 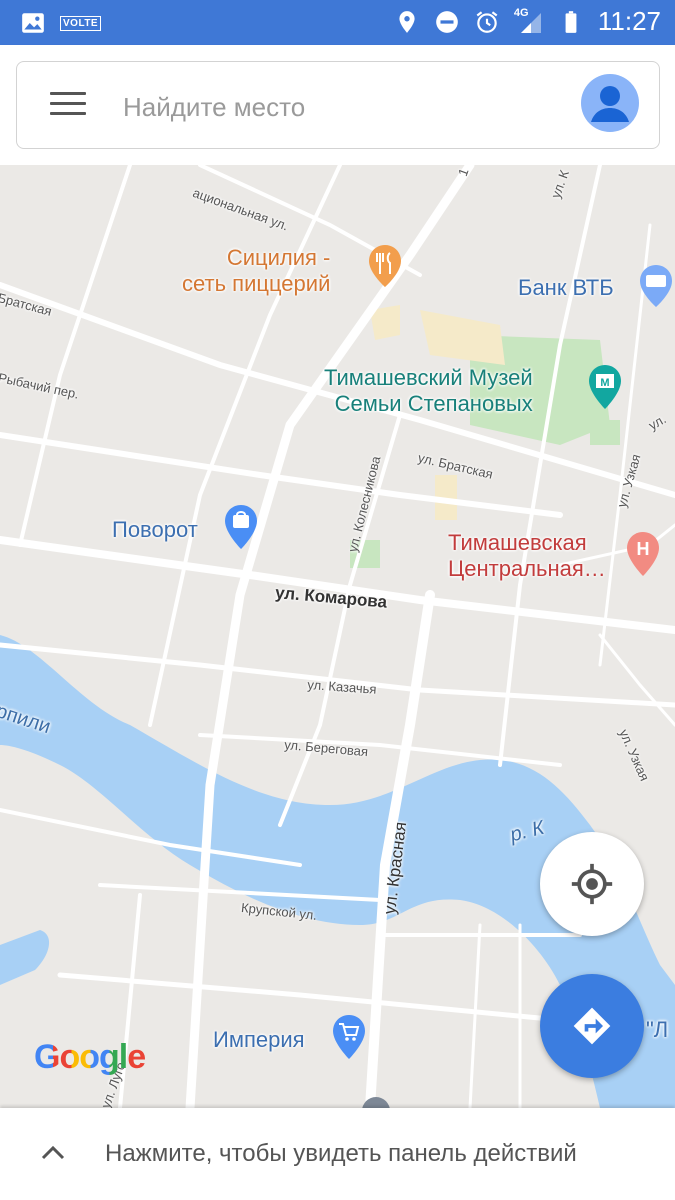 What do you see at coordinates (517, 542) in the screenshot?
I see `poi-hospital-line1: Тимашевская` at bounding box center [517, 542].